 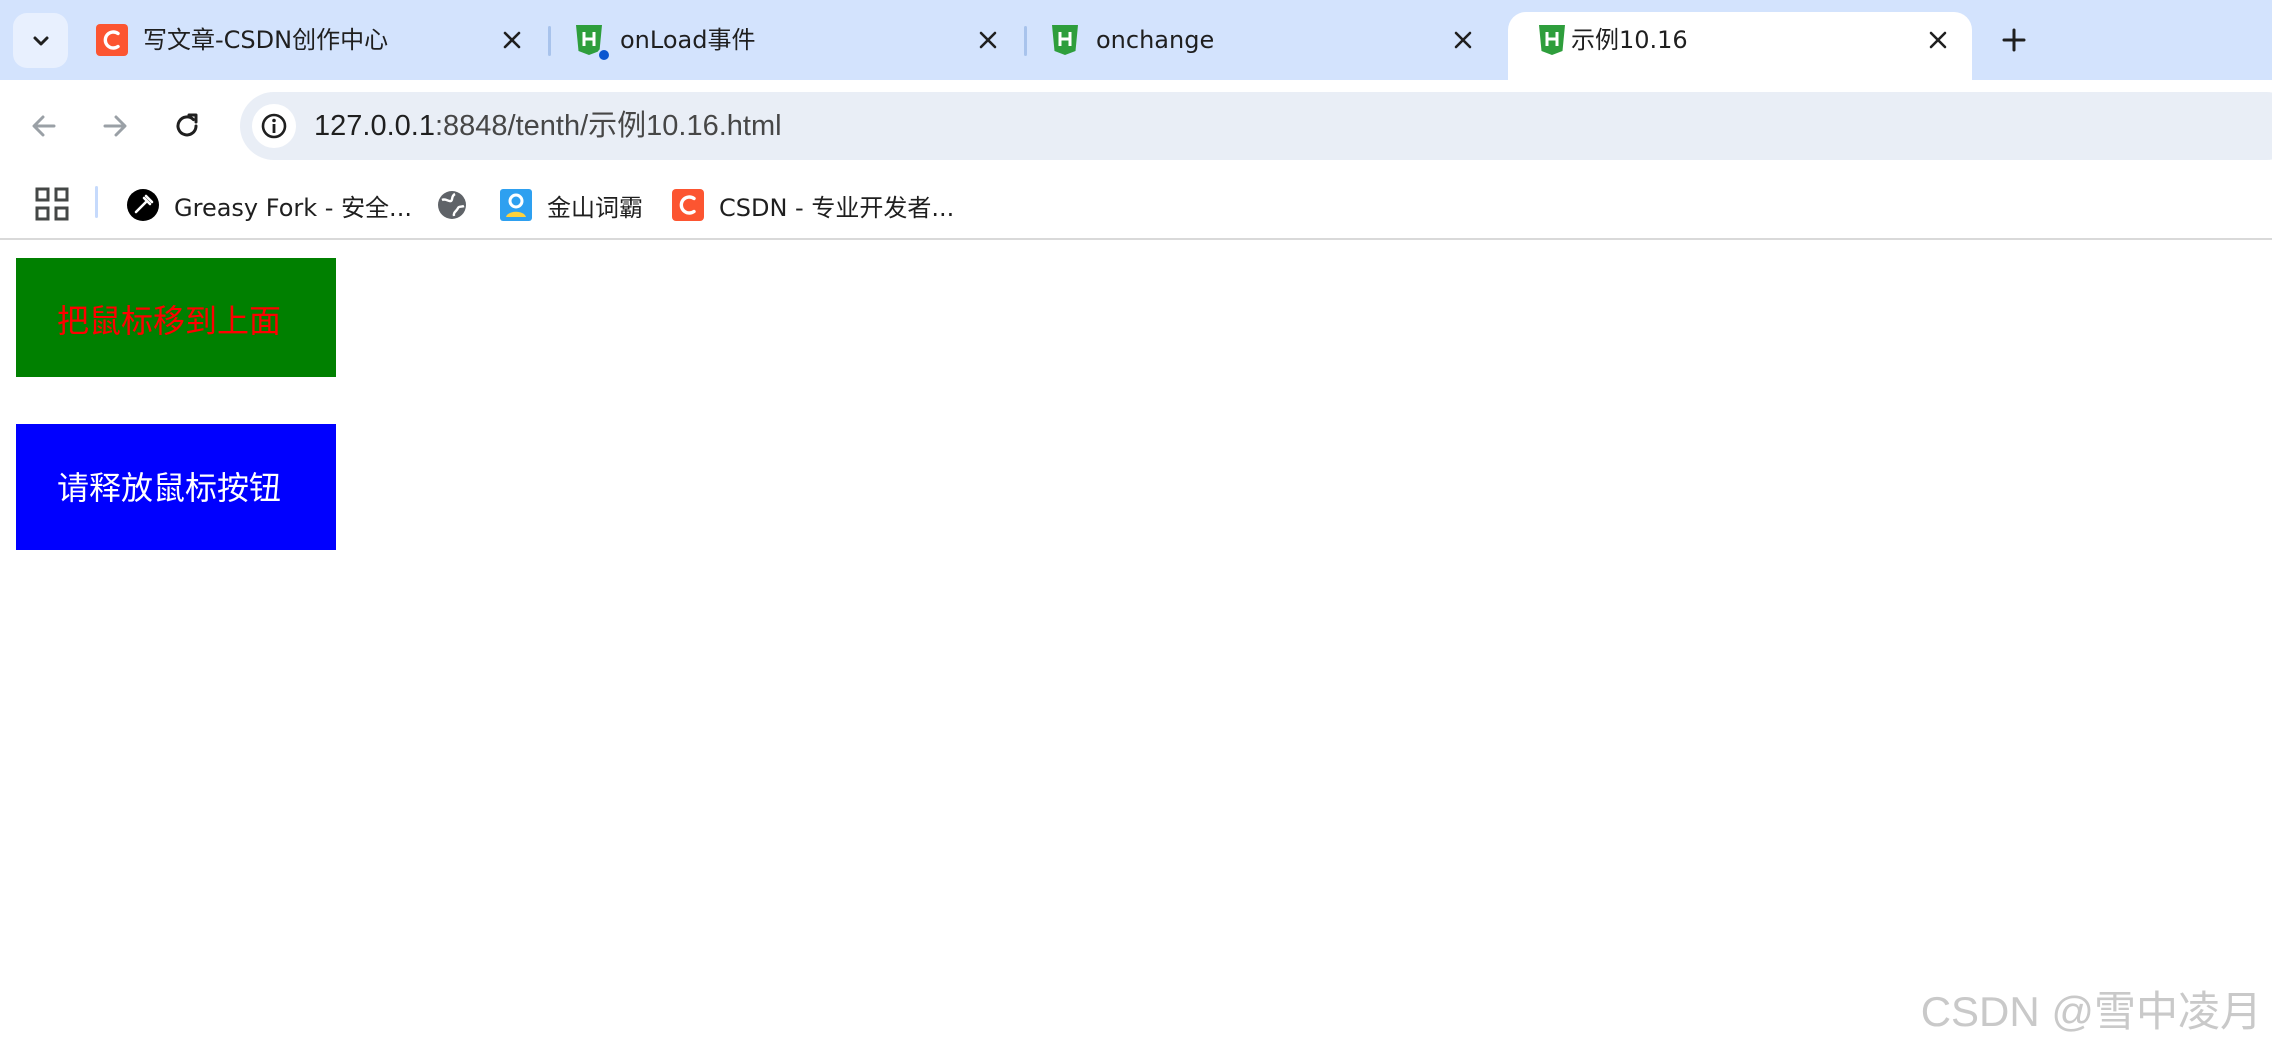 I want to click on back-button, so click(x=44, y=126).